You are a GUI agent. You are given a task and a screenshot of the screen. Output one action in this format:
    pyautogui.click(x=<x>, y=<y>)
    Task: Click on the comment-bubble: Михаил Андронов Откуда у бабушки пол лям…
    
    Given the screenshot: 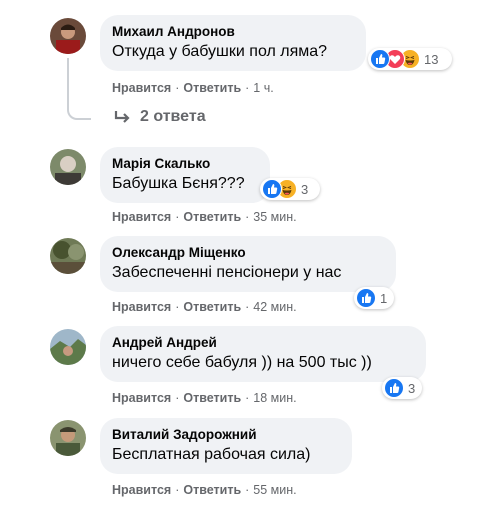 What is the action you would take?
    pyautogui.click(x=233, y=43)
    